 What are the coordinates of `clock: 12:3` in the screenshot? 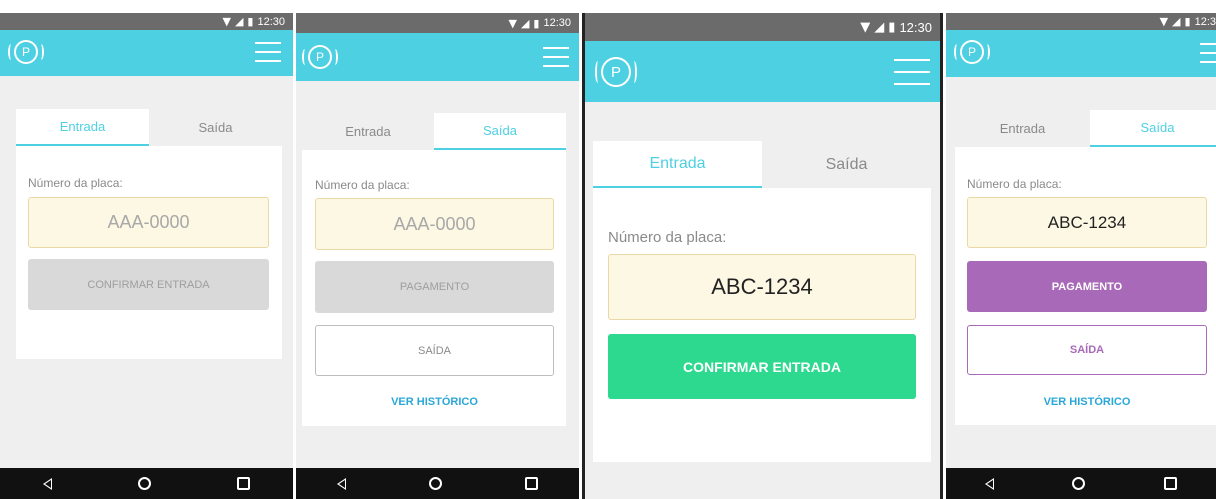 It's located at (1205, 21).